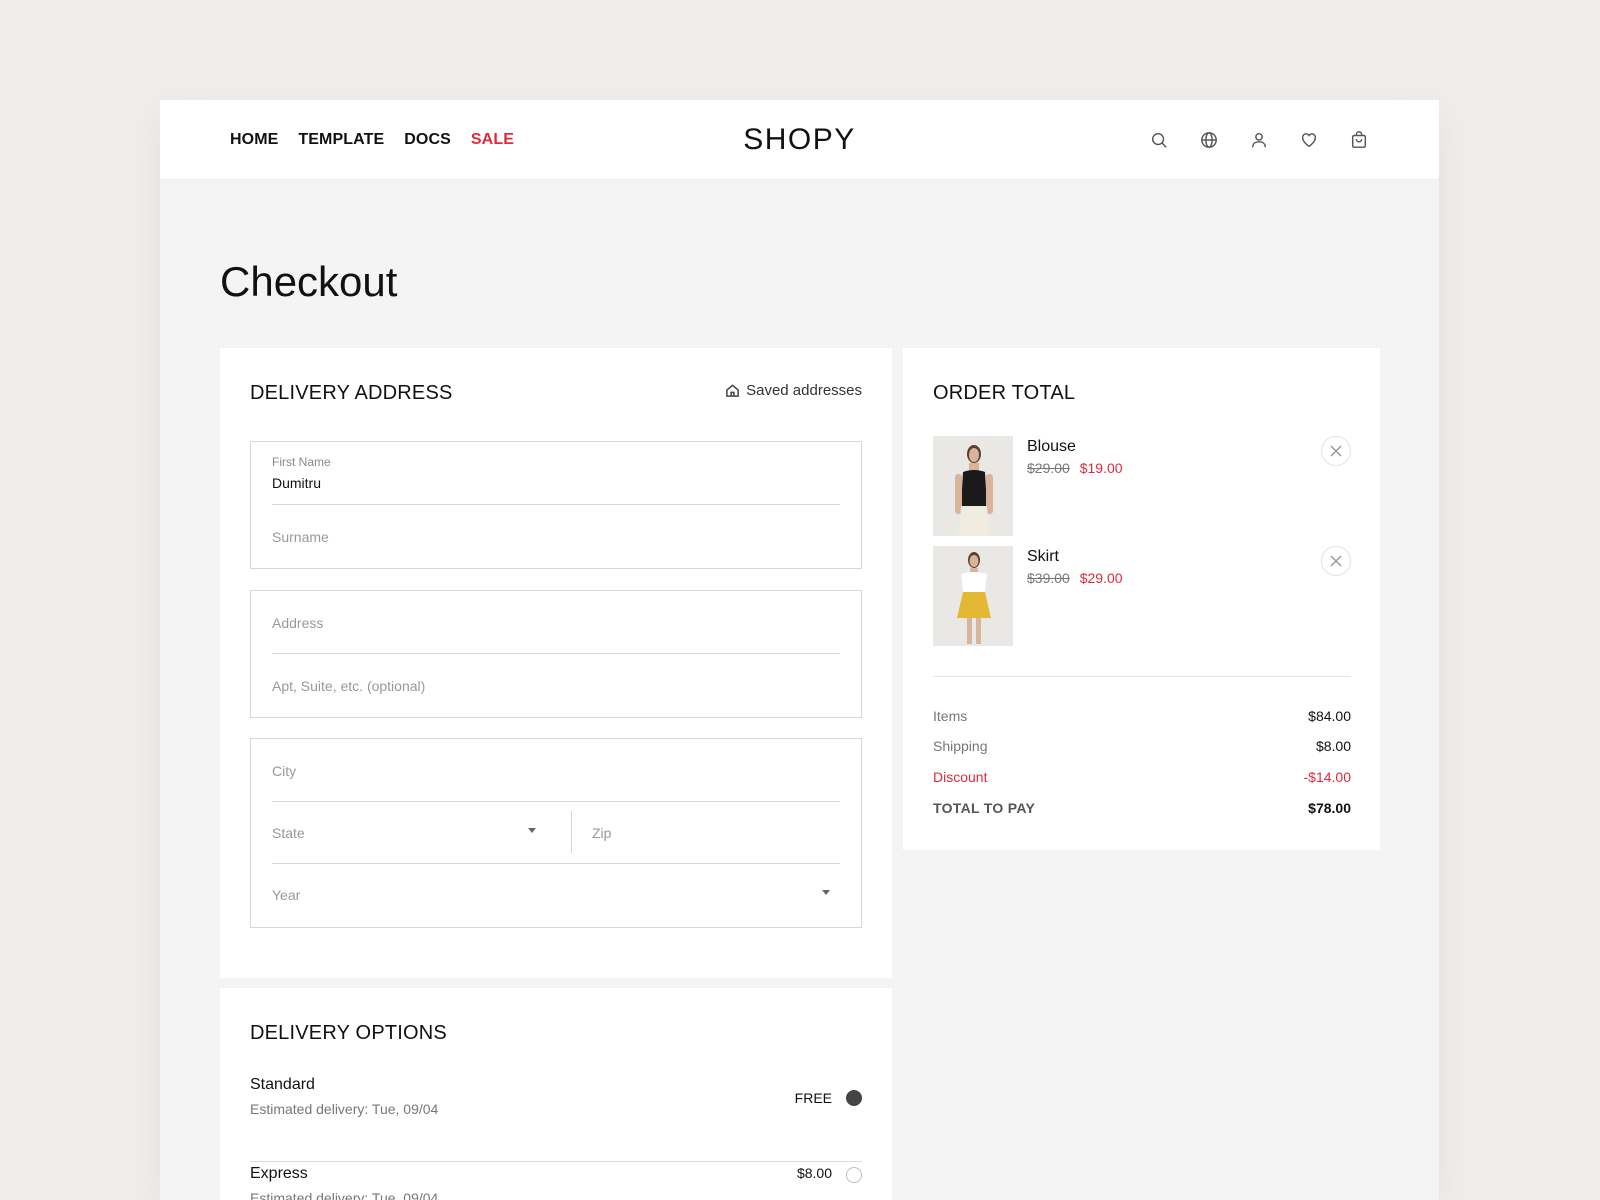 This screenshot has height=1200, width=1600. I want to click on surname-input, so click(556, 536).